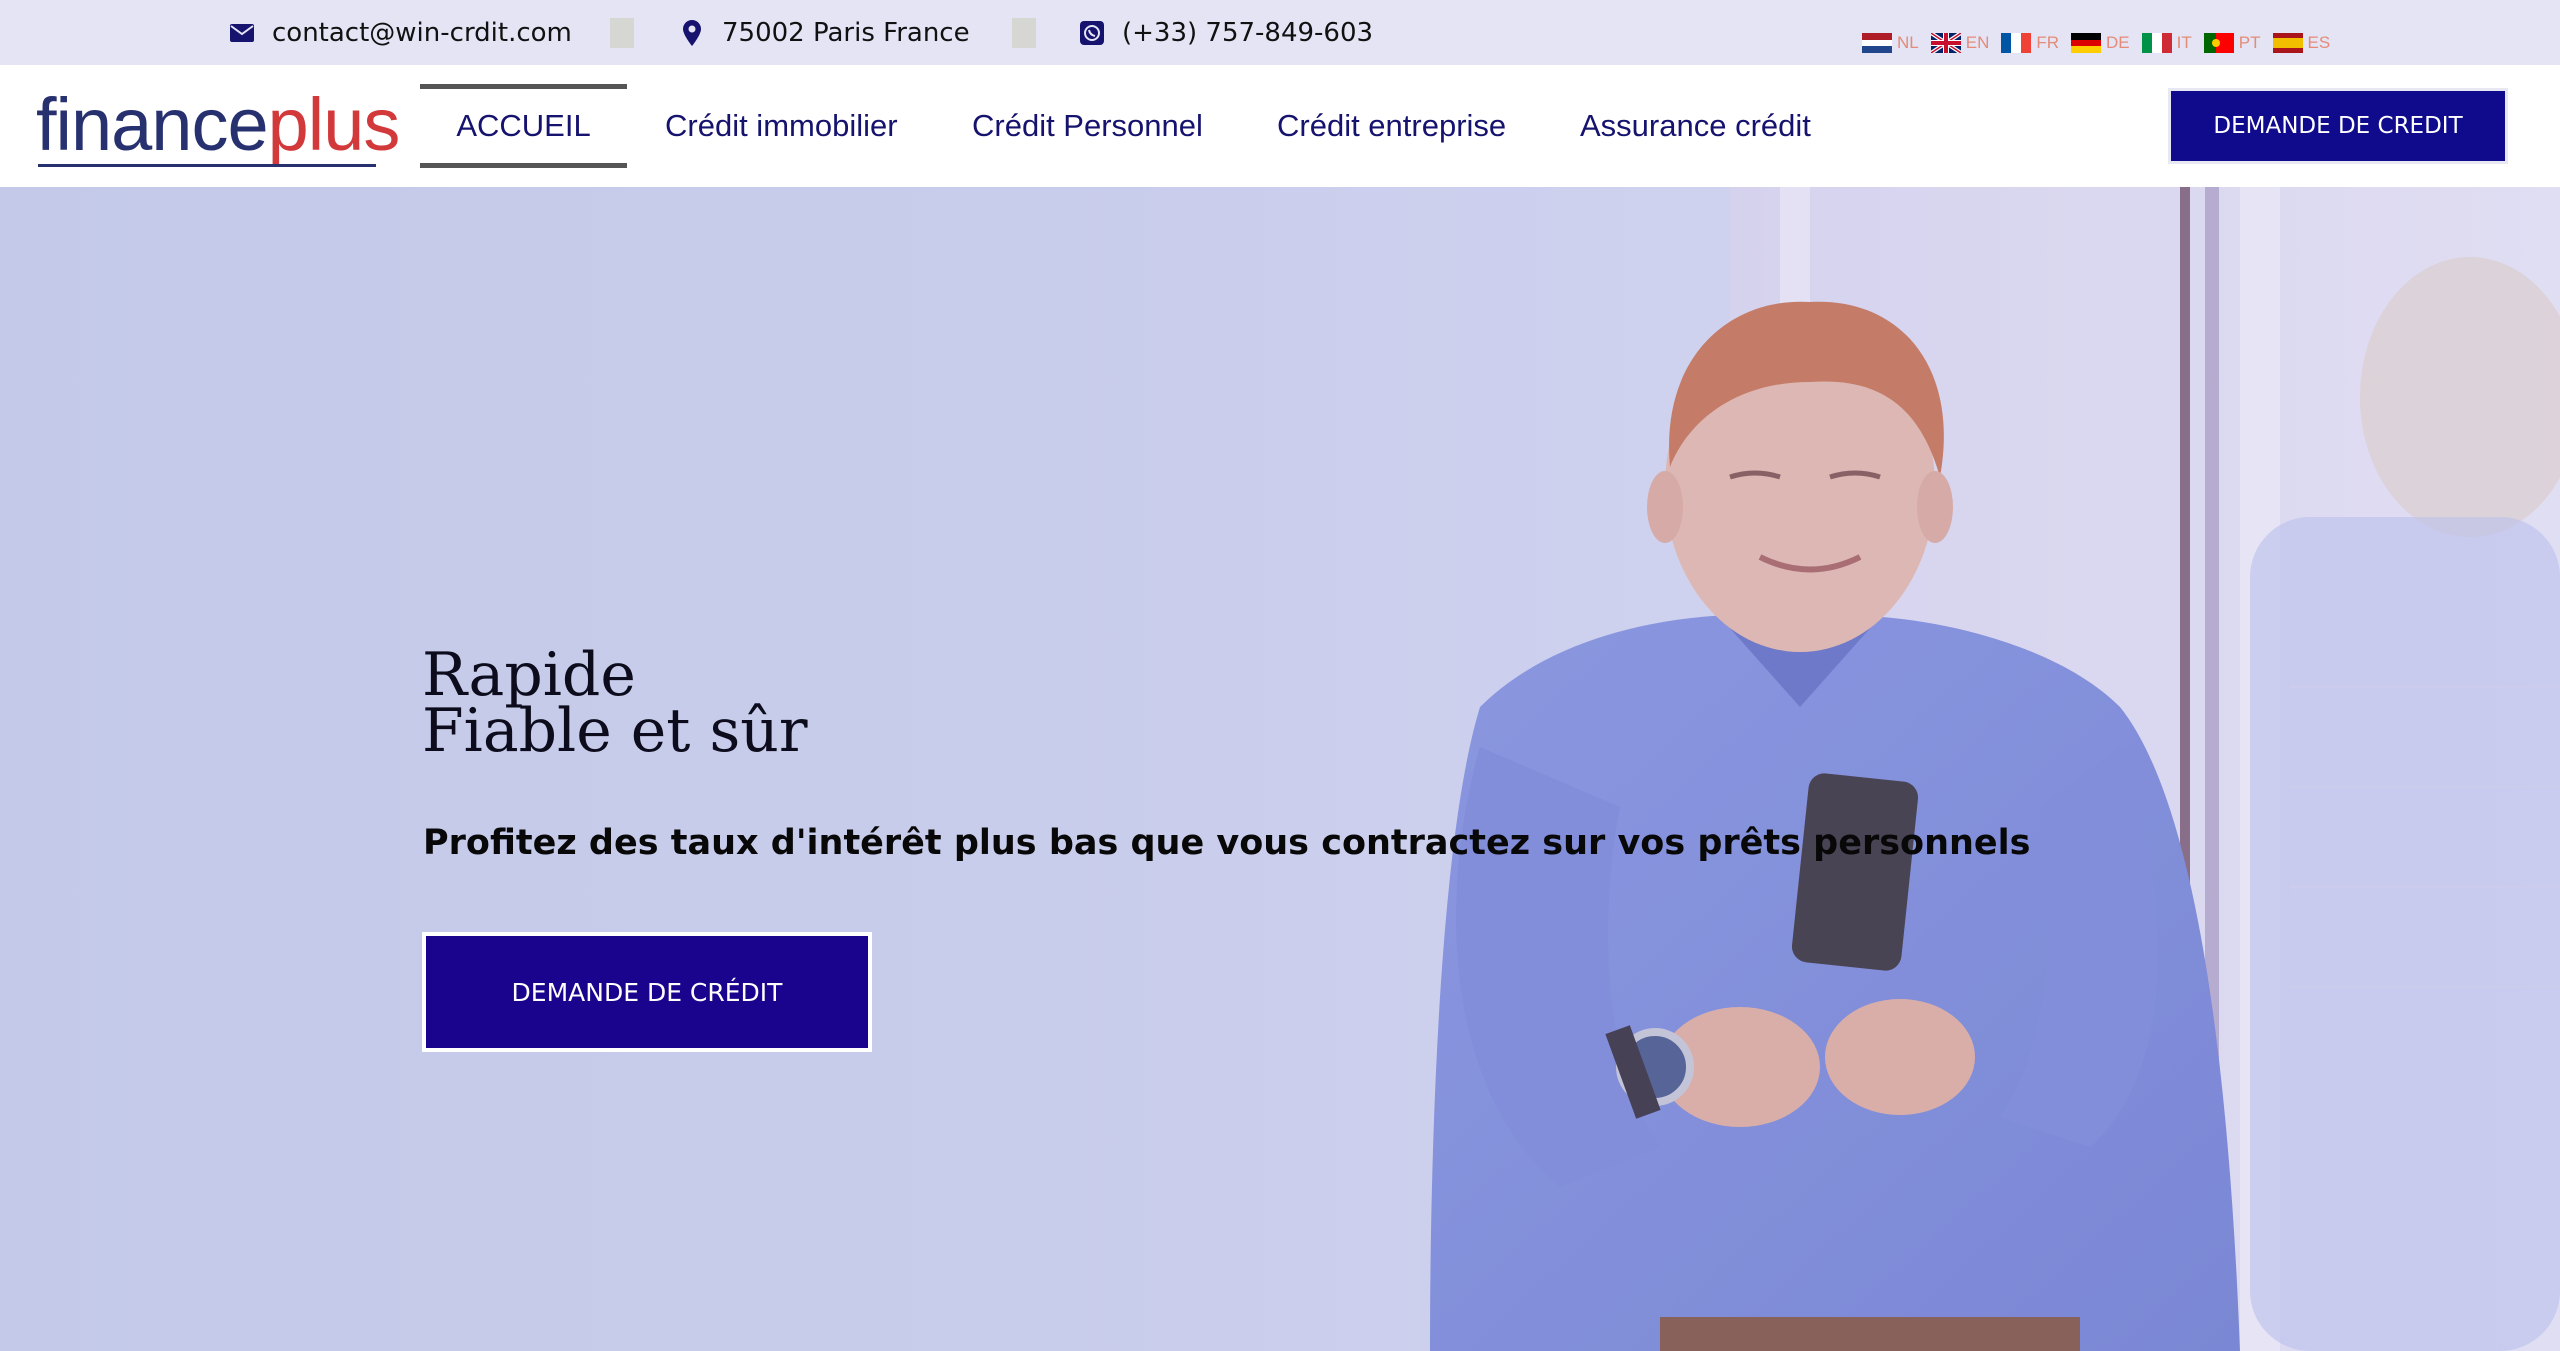 The height and width of the screenshot is (1351, 2560). I want to click on envelope-icon, so click(242, 33).